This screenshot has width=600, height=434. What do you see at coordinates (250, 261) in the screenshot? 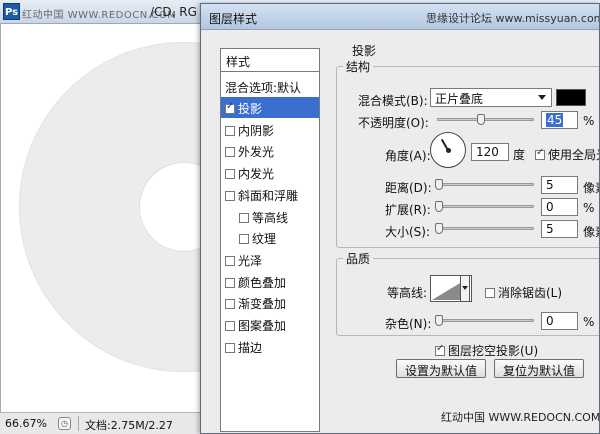
I see `style-item-label: 光泽` at bounding box center [250, 261].